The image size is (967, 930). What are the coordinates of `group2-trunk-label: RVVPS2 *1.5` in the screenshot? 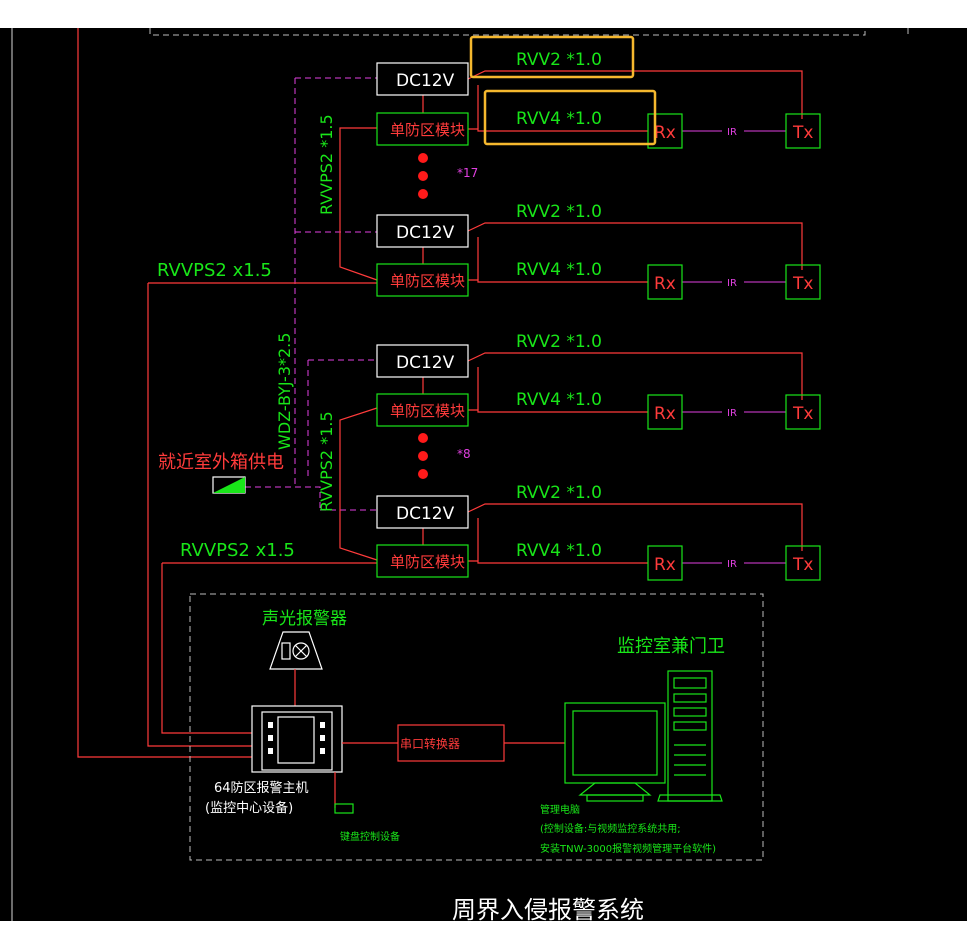 It's located at (326, 461).